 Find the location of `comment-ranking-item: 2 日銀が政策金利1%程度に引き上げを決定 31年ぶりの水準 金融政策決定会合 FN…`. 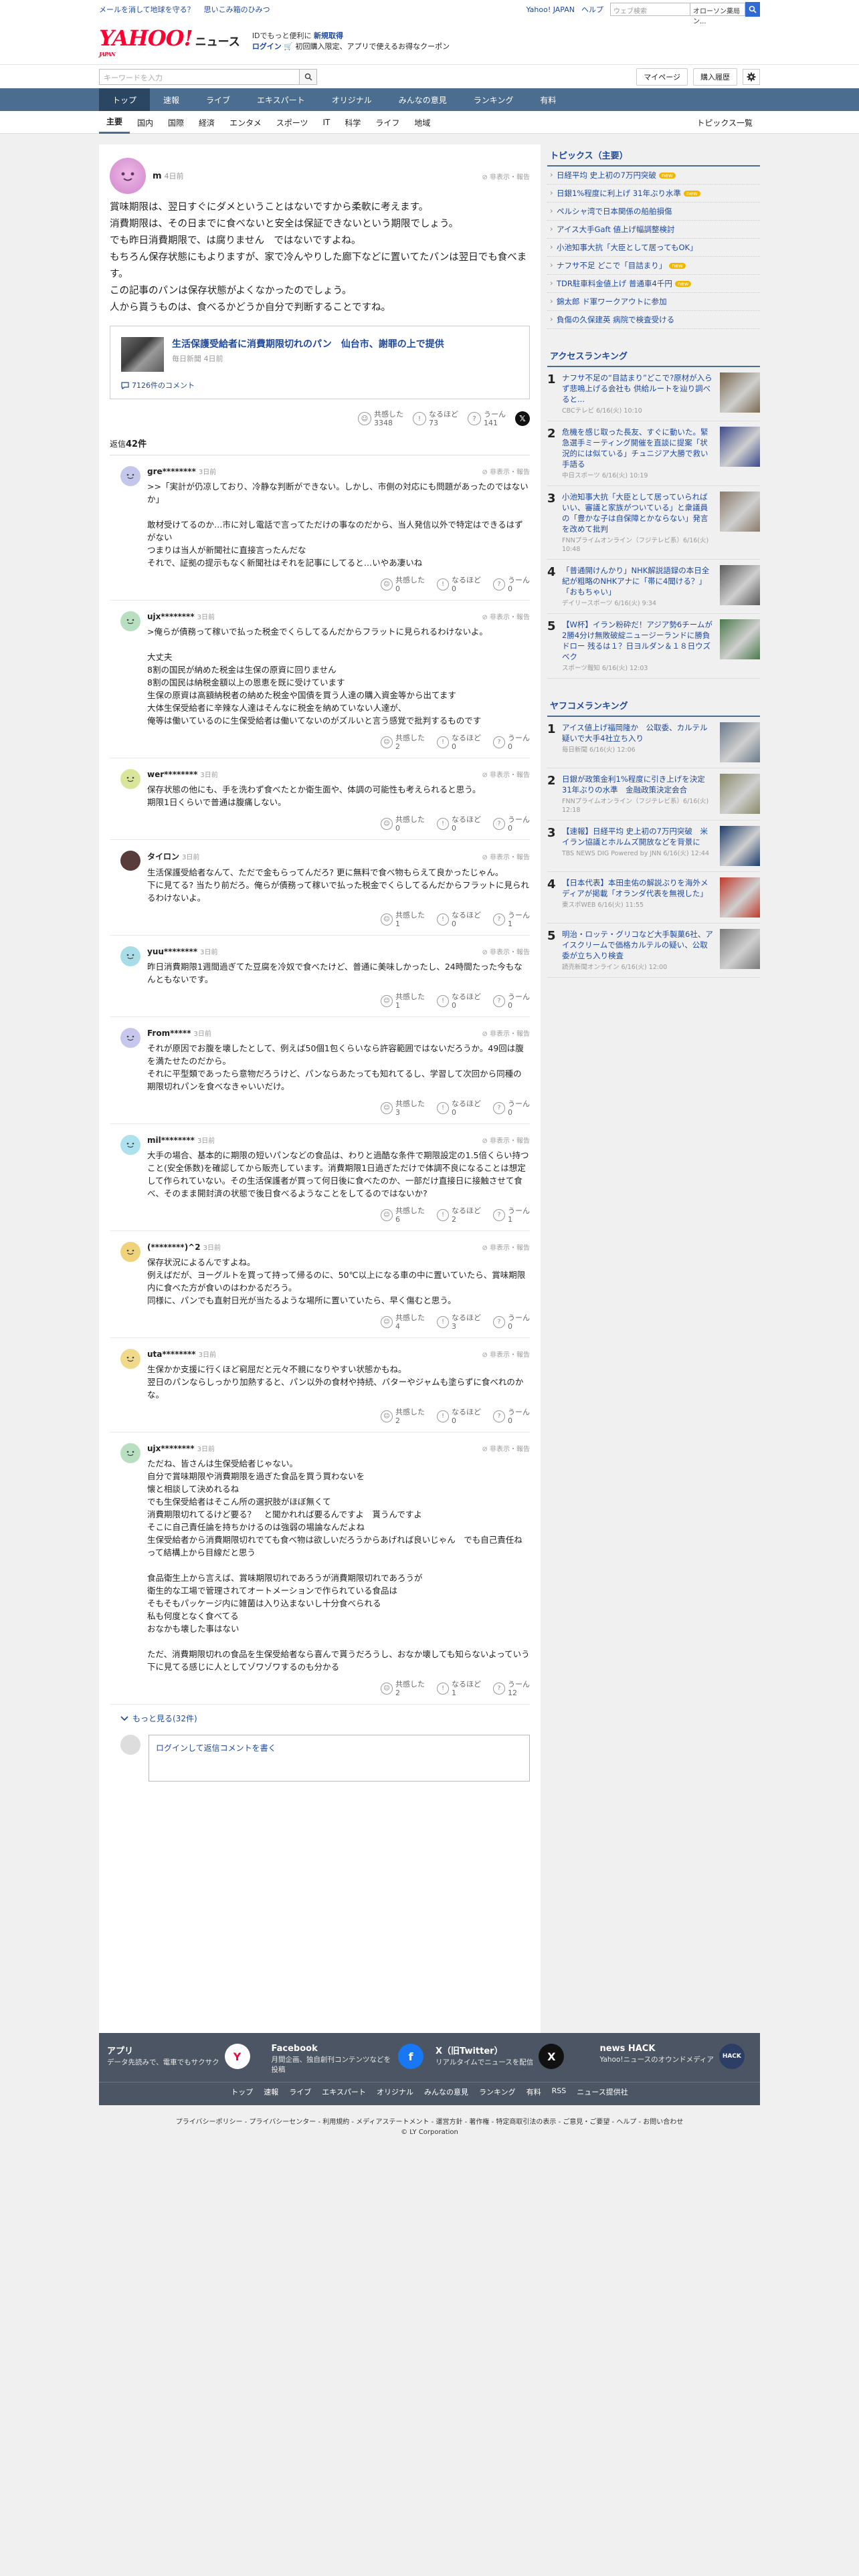

comment-ranking-item: 2 日銀が政策金利1%程度に引き上げを決定 31年ぶりの水準 金融政策決定会合 FN… is located at coordinates (653, 794).